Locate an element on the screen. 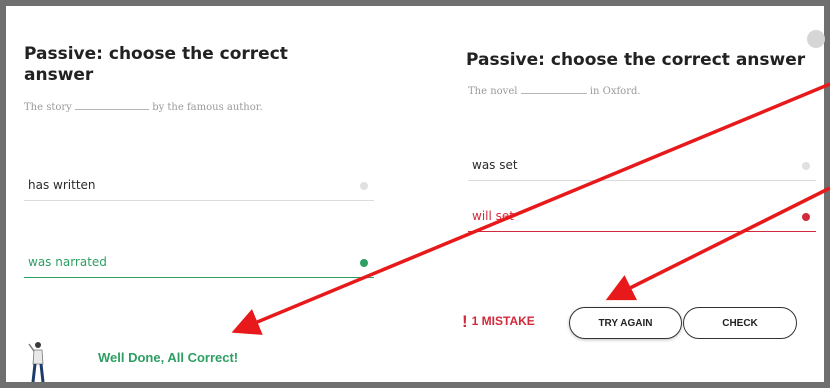 The image size is (830, 388). option-label: was set is located at coordinates (495, 165).